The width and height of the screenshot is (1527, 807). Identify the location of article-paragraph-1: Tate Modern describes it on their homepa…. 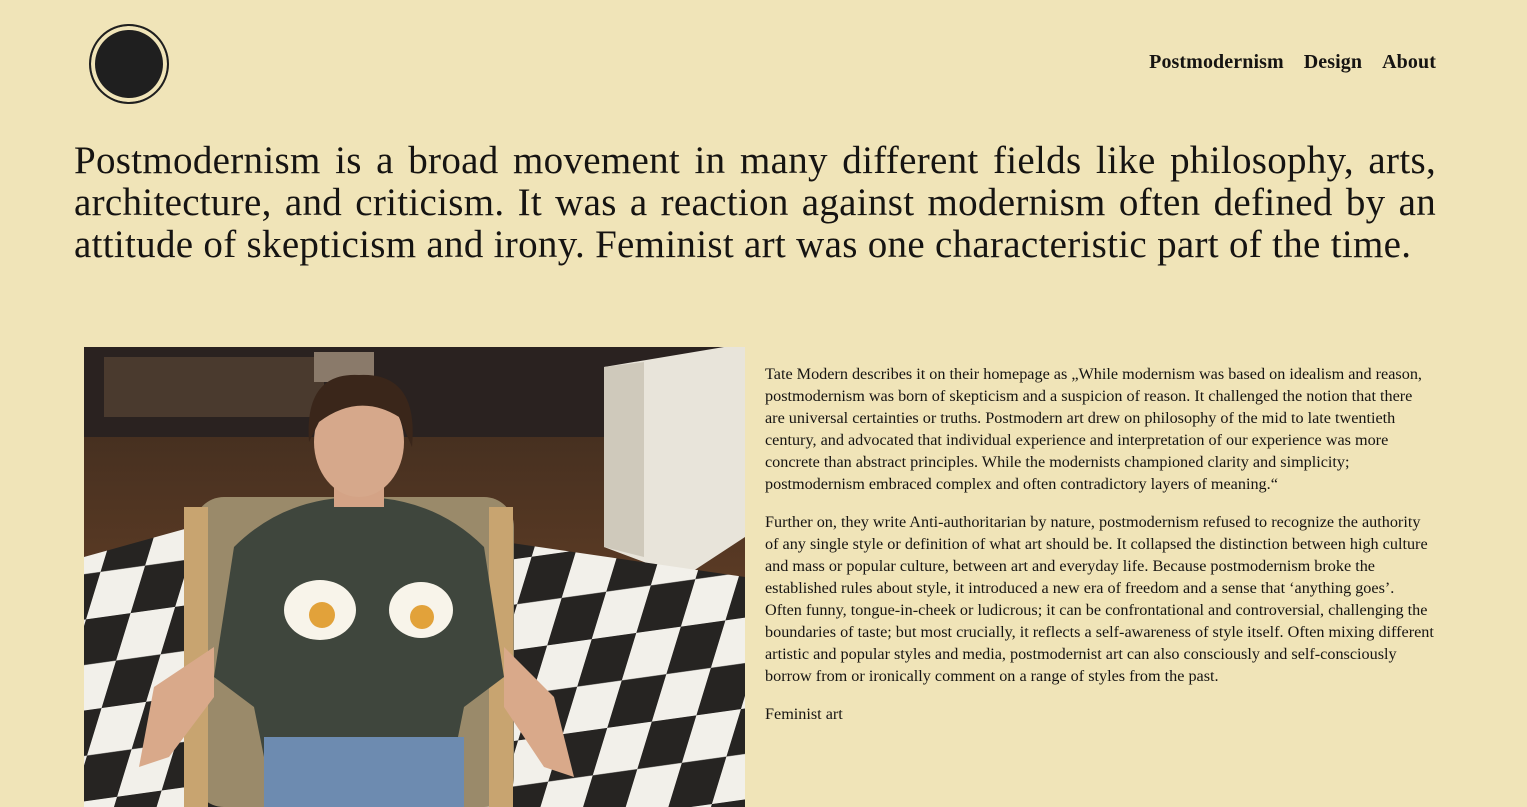
(1093, 429).